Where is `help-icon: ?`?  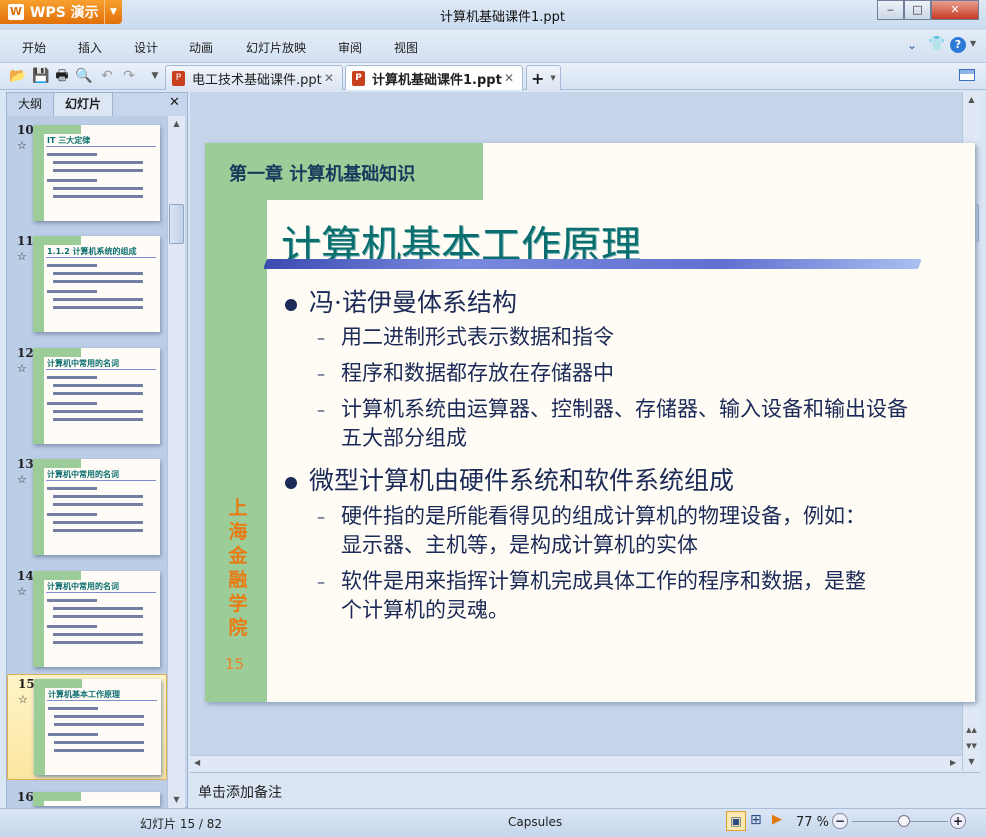
help-icon: ? is located at coordinates (958, 45).